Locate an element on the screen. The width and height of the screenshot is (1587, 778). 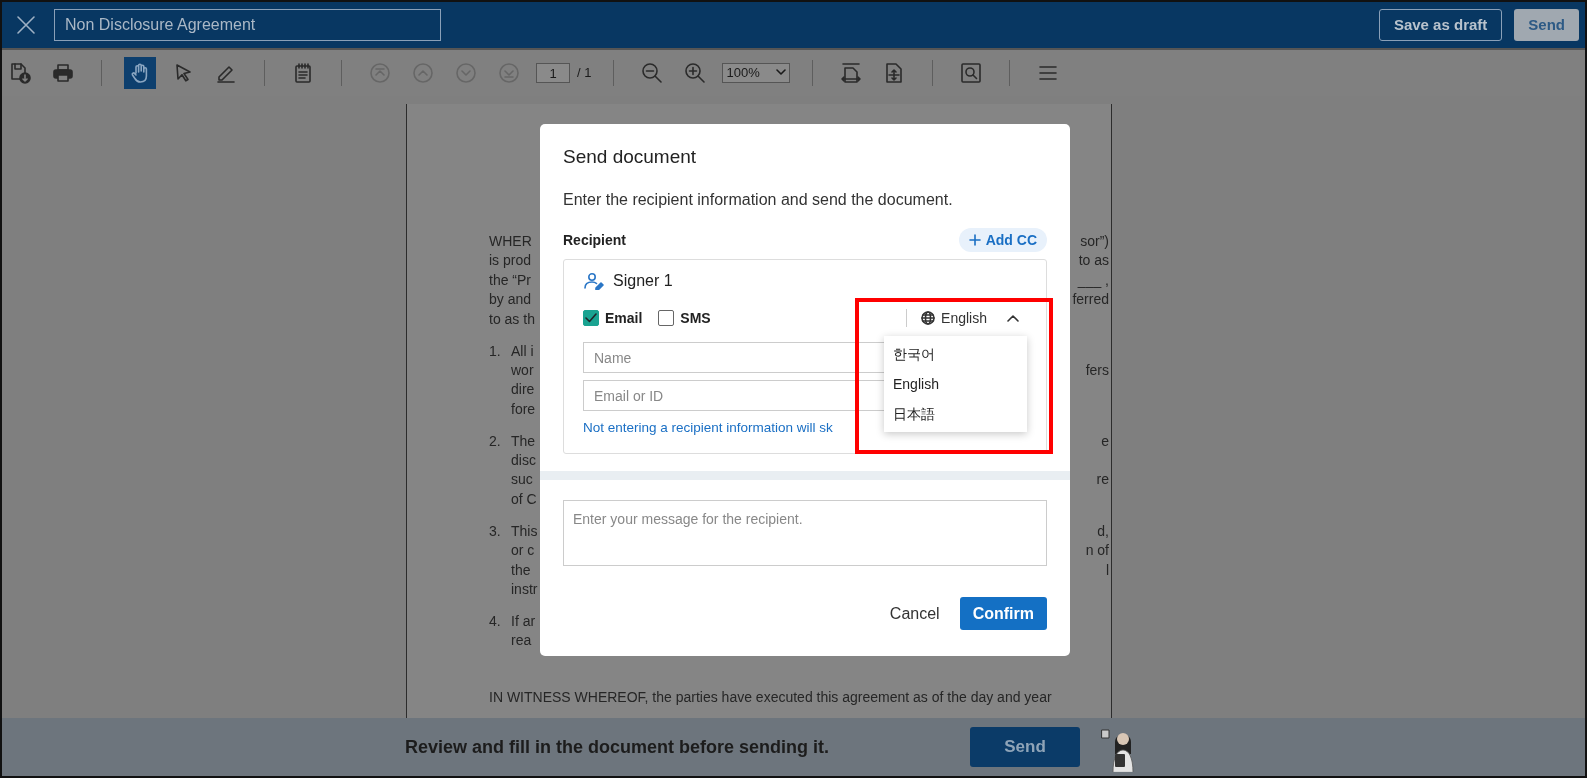
section-label: Recipient is located at coordinates (594, 240).